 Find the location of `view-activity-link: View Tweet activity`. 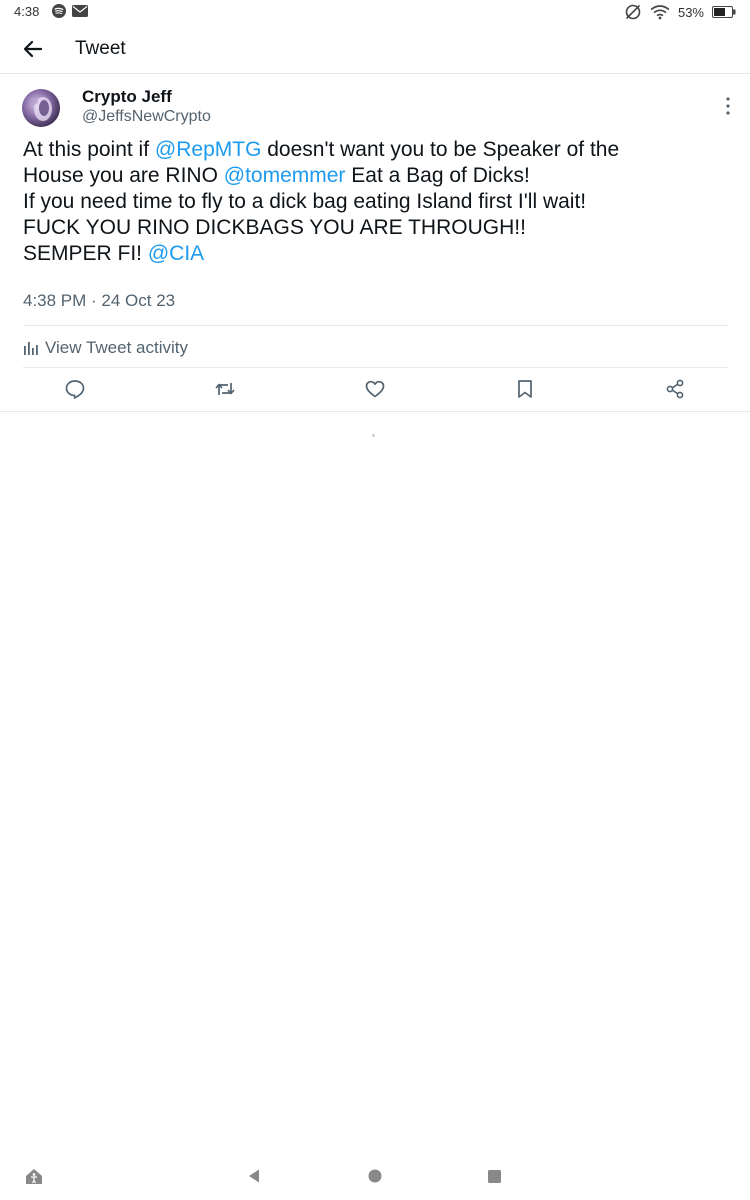

view-activity-link: View Tweet activity is located at coordinates (105, 348).